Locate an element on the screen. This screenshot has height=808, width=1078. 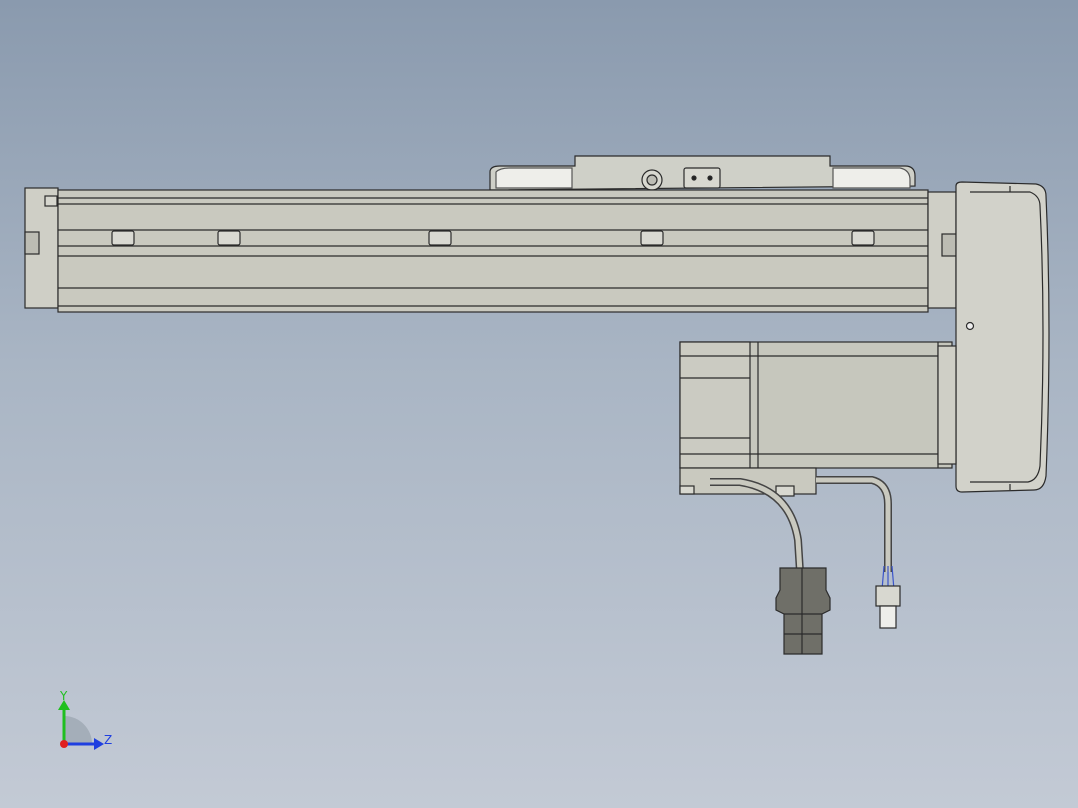
power-connector is located at coordinates (803, 611).